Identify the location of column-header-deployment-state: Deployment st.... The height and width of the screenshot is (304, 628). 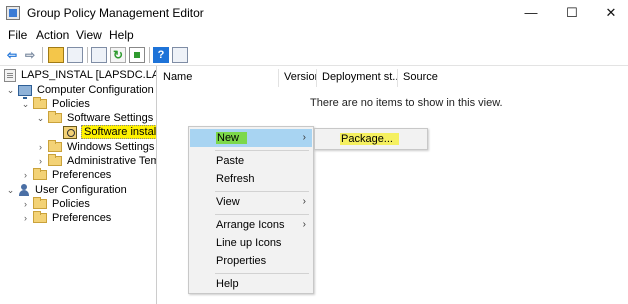
(357, 78).